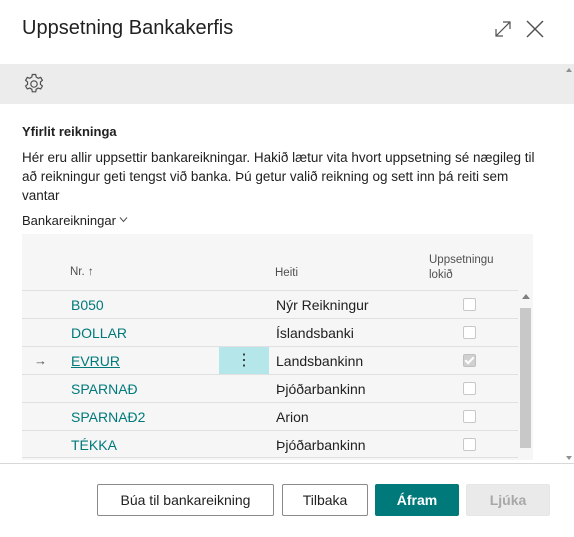 Image resolution: width=574 pixels, height=537 pixels. What do you see at coordinates (244, 360) in the screenshot?
I see `row-actions-menu-icon: ⋮` at bounding box center [244, 360].